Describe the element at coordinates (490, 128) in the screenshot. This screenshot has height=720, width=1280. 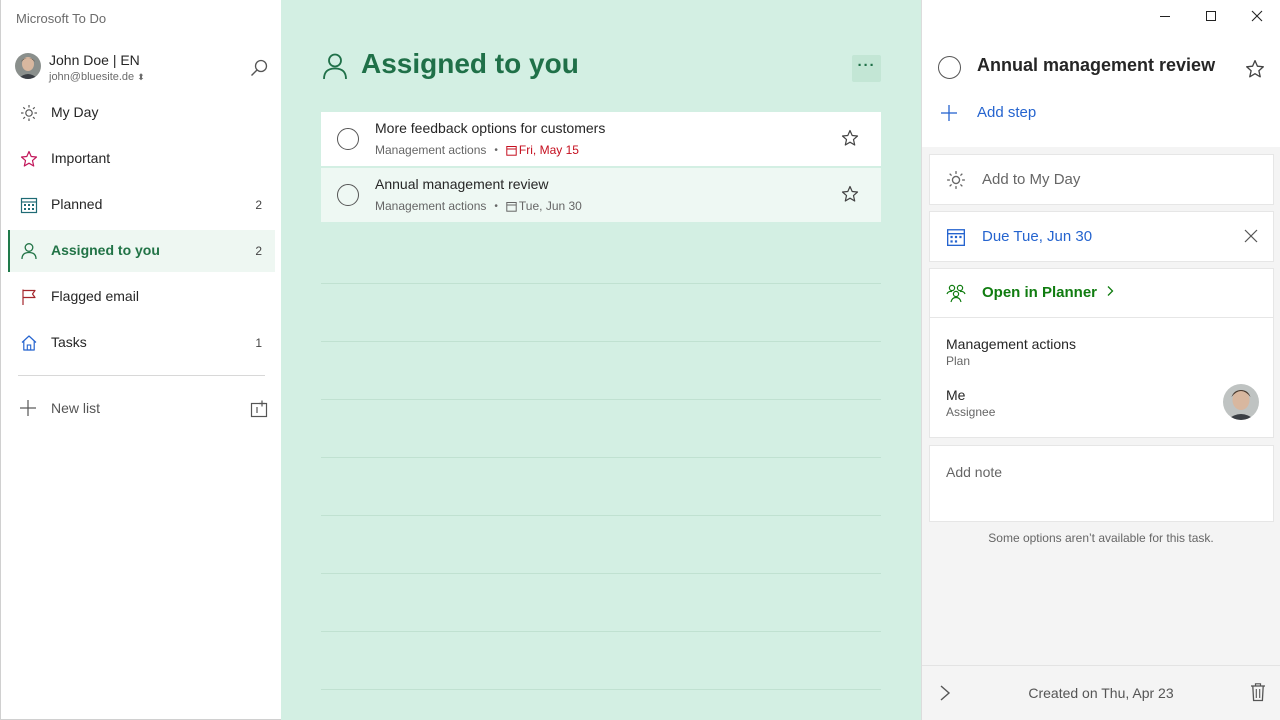
I see `task-title: More feedback options for customers` at that location.